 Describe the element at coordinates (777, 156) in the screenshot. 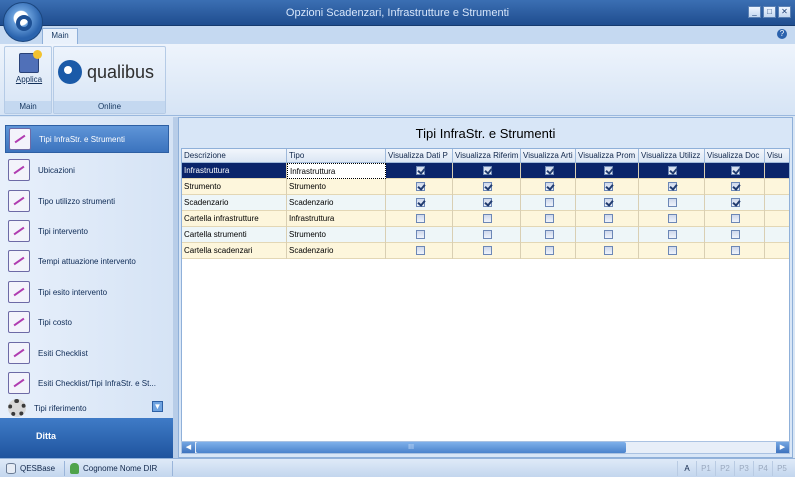

I see `column-header-visu: Visu` at that location.